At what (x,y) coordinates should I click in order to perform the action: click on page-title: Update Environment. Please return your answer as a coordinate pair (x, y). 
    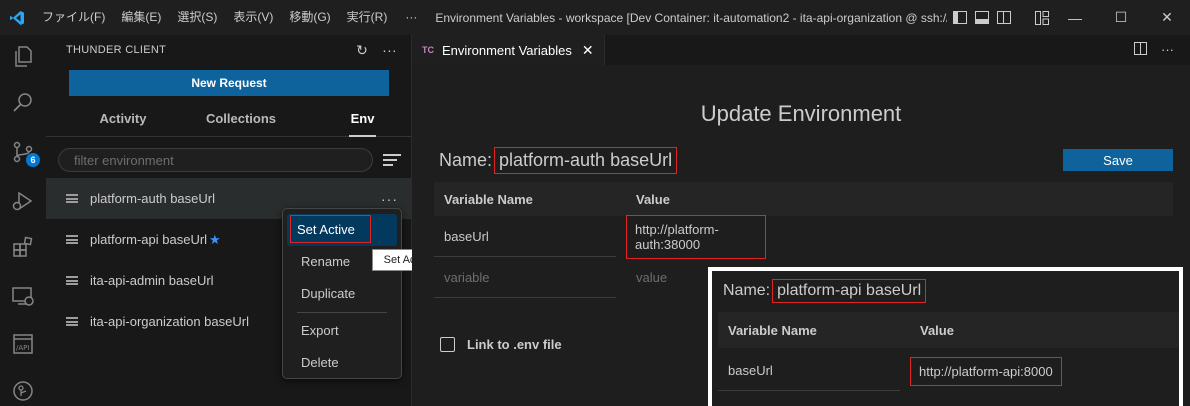
    Looking at the image, I should click on (801, 113).